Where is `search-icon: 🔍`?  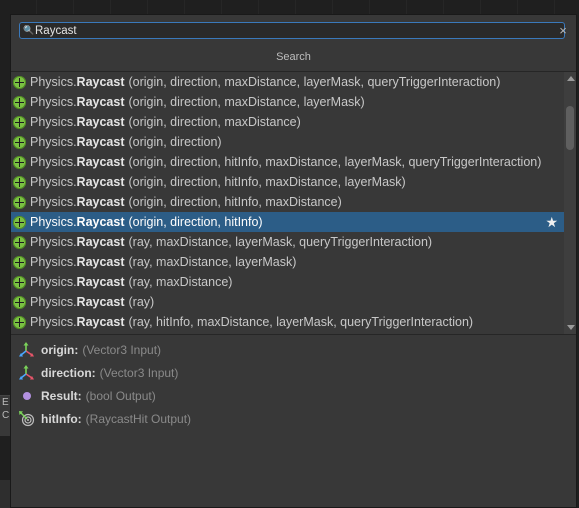
search-icon: 🔍 is located at coordinates (29, 30).